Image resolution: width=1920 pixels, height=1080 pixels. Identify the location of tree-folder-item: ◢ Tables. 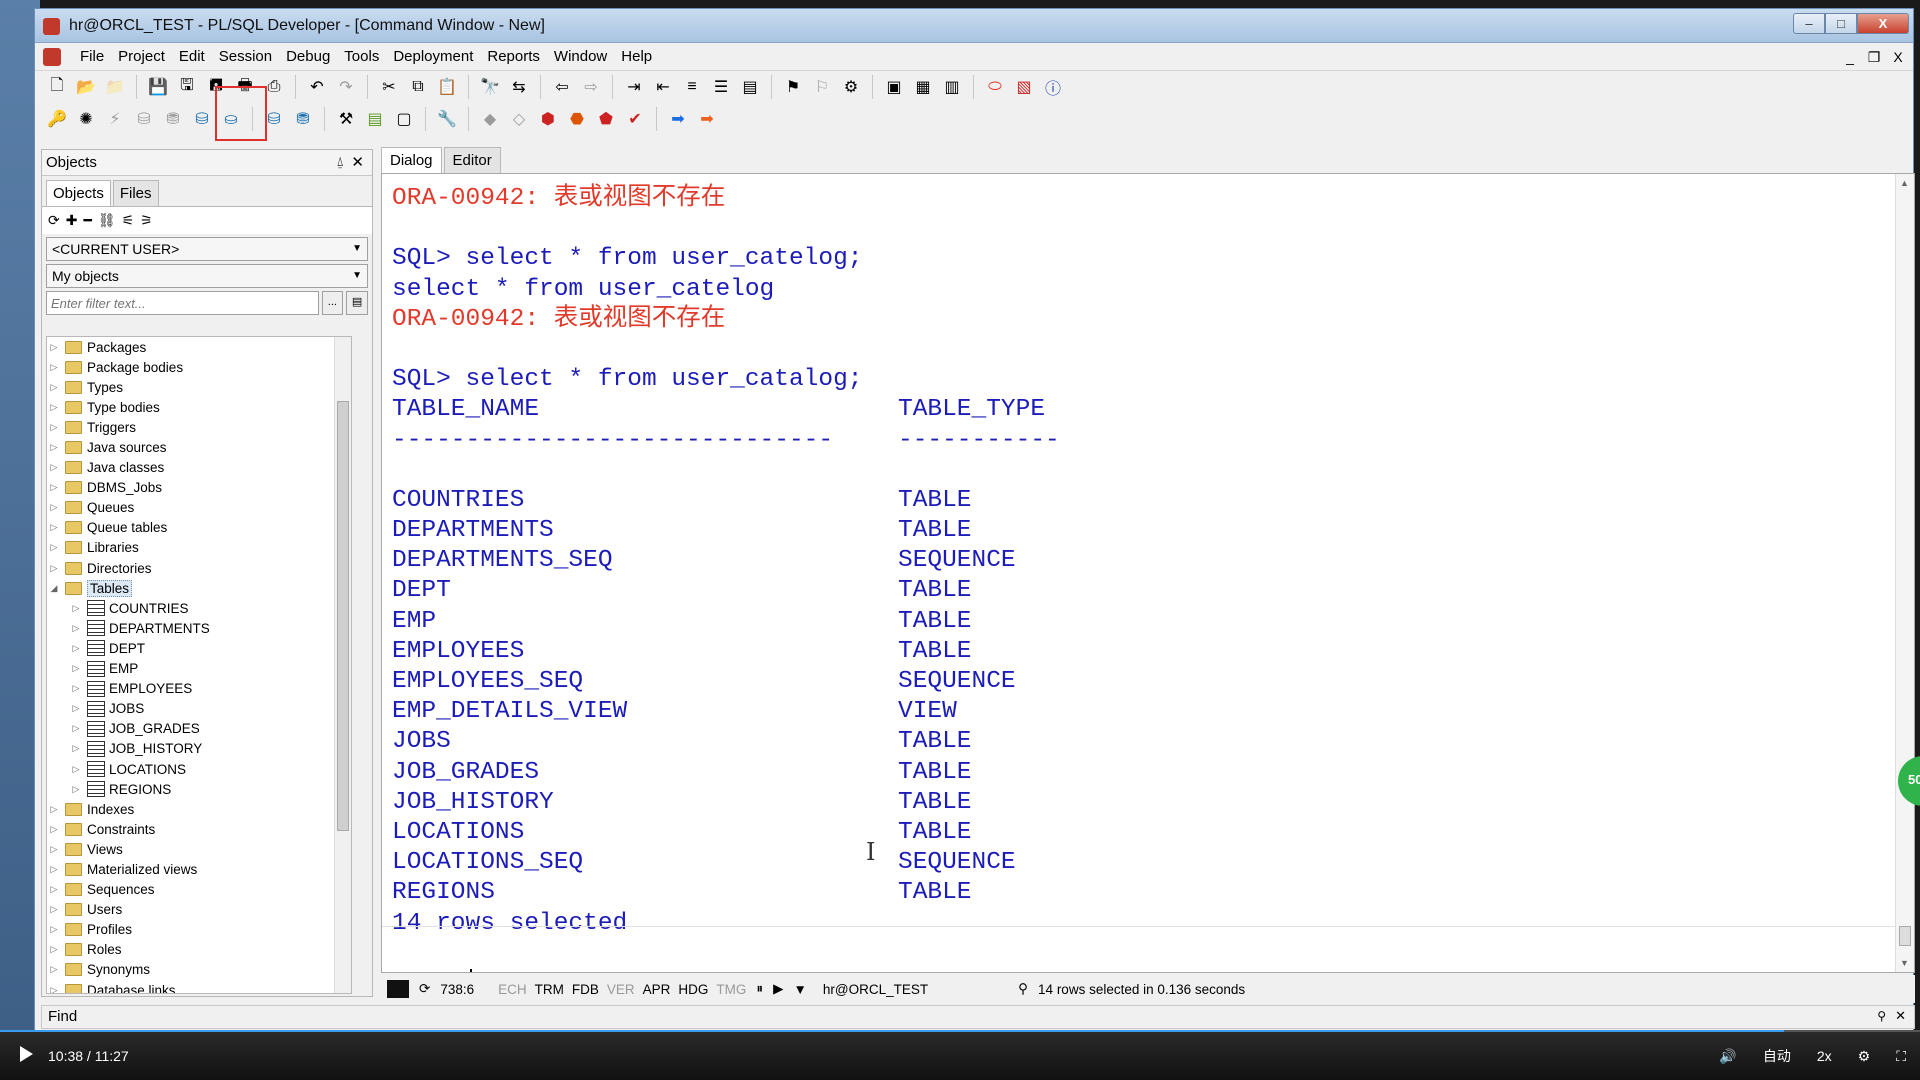
(199, 588).